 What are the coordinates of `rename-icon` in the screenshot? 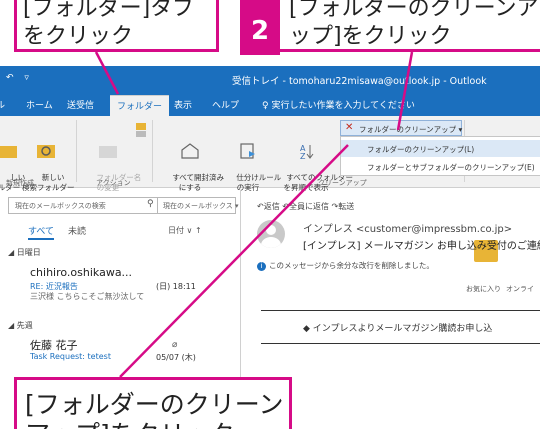 It's located at (108, 152).